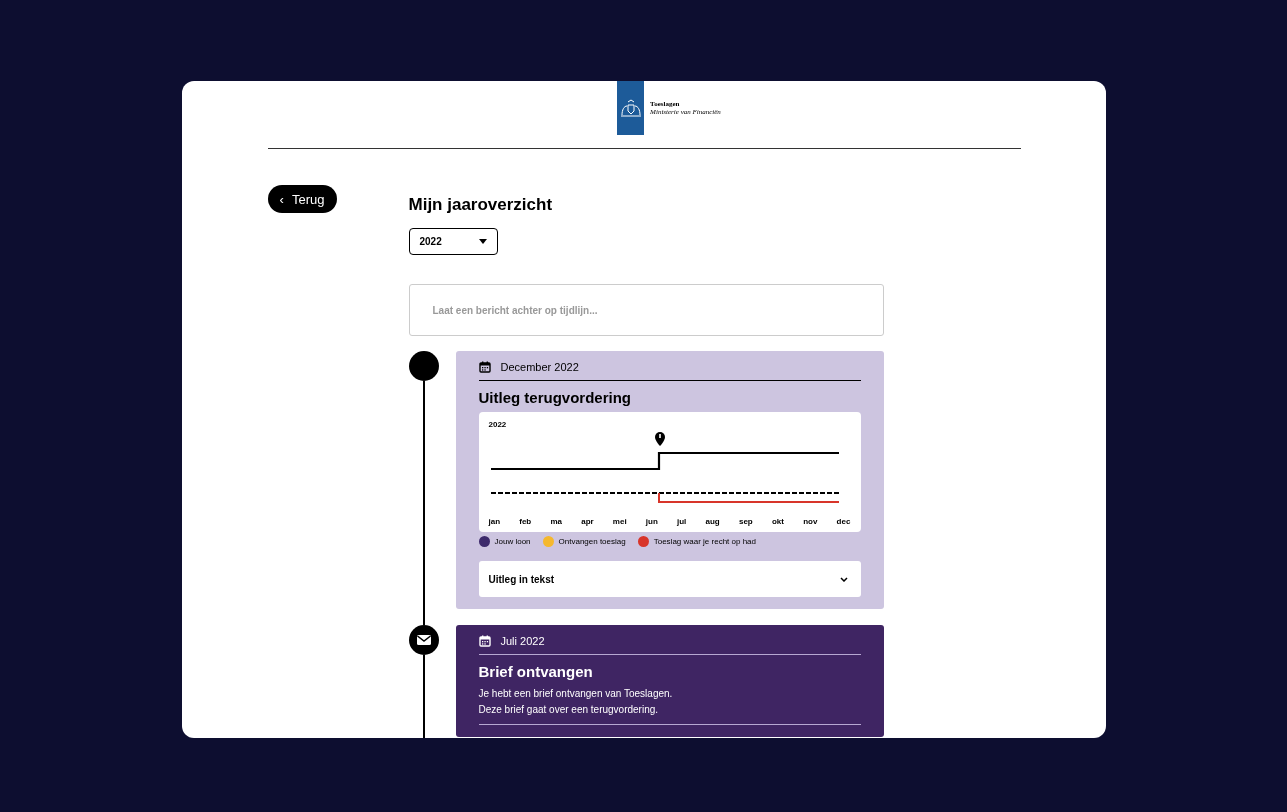  Describe the element at coordinates (302, 199) in the screenshot. I see `back-button: ‹ Terug` at that location.